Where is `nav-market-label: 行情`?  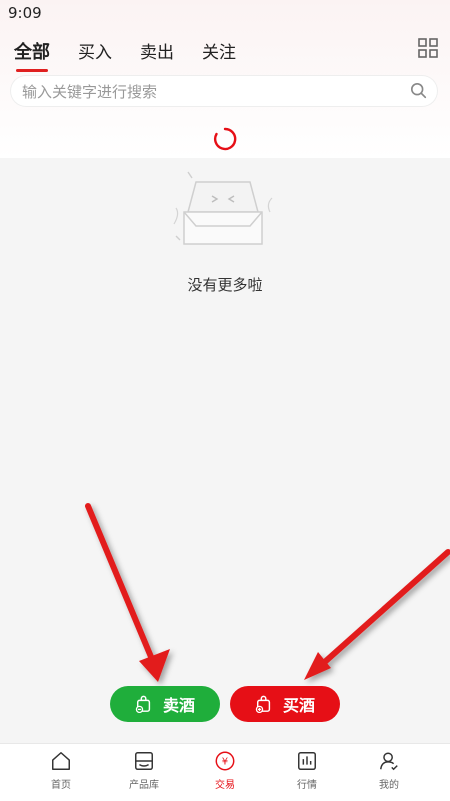
nav-market-label: 行情 is located at coordinates (307, 785).